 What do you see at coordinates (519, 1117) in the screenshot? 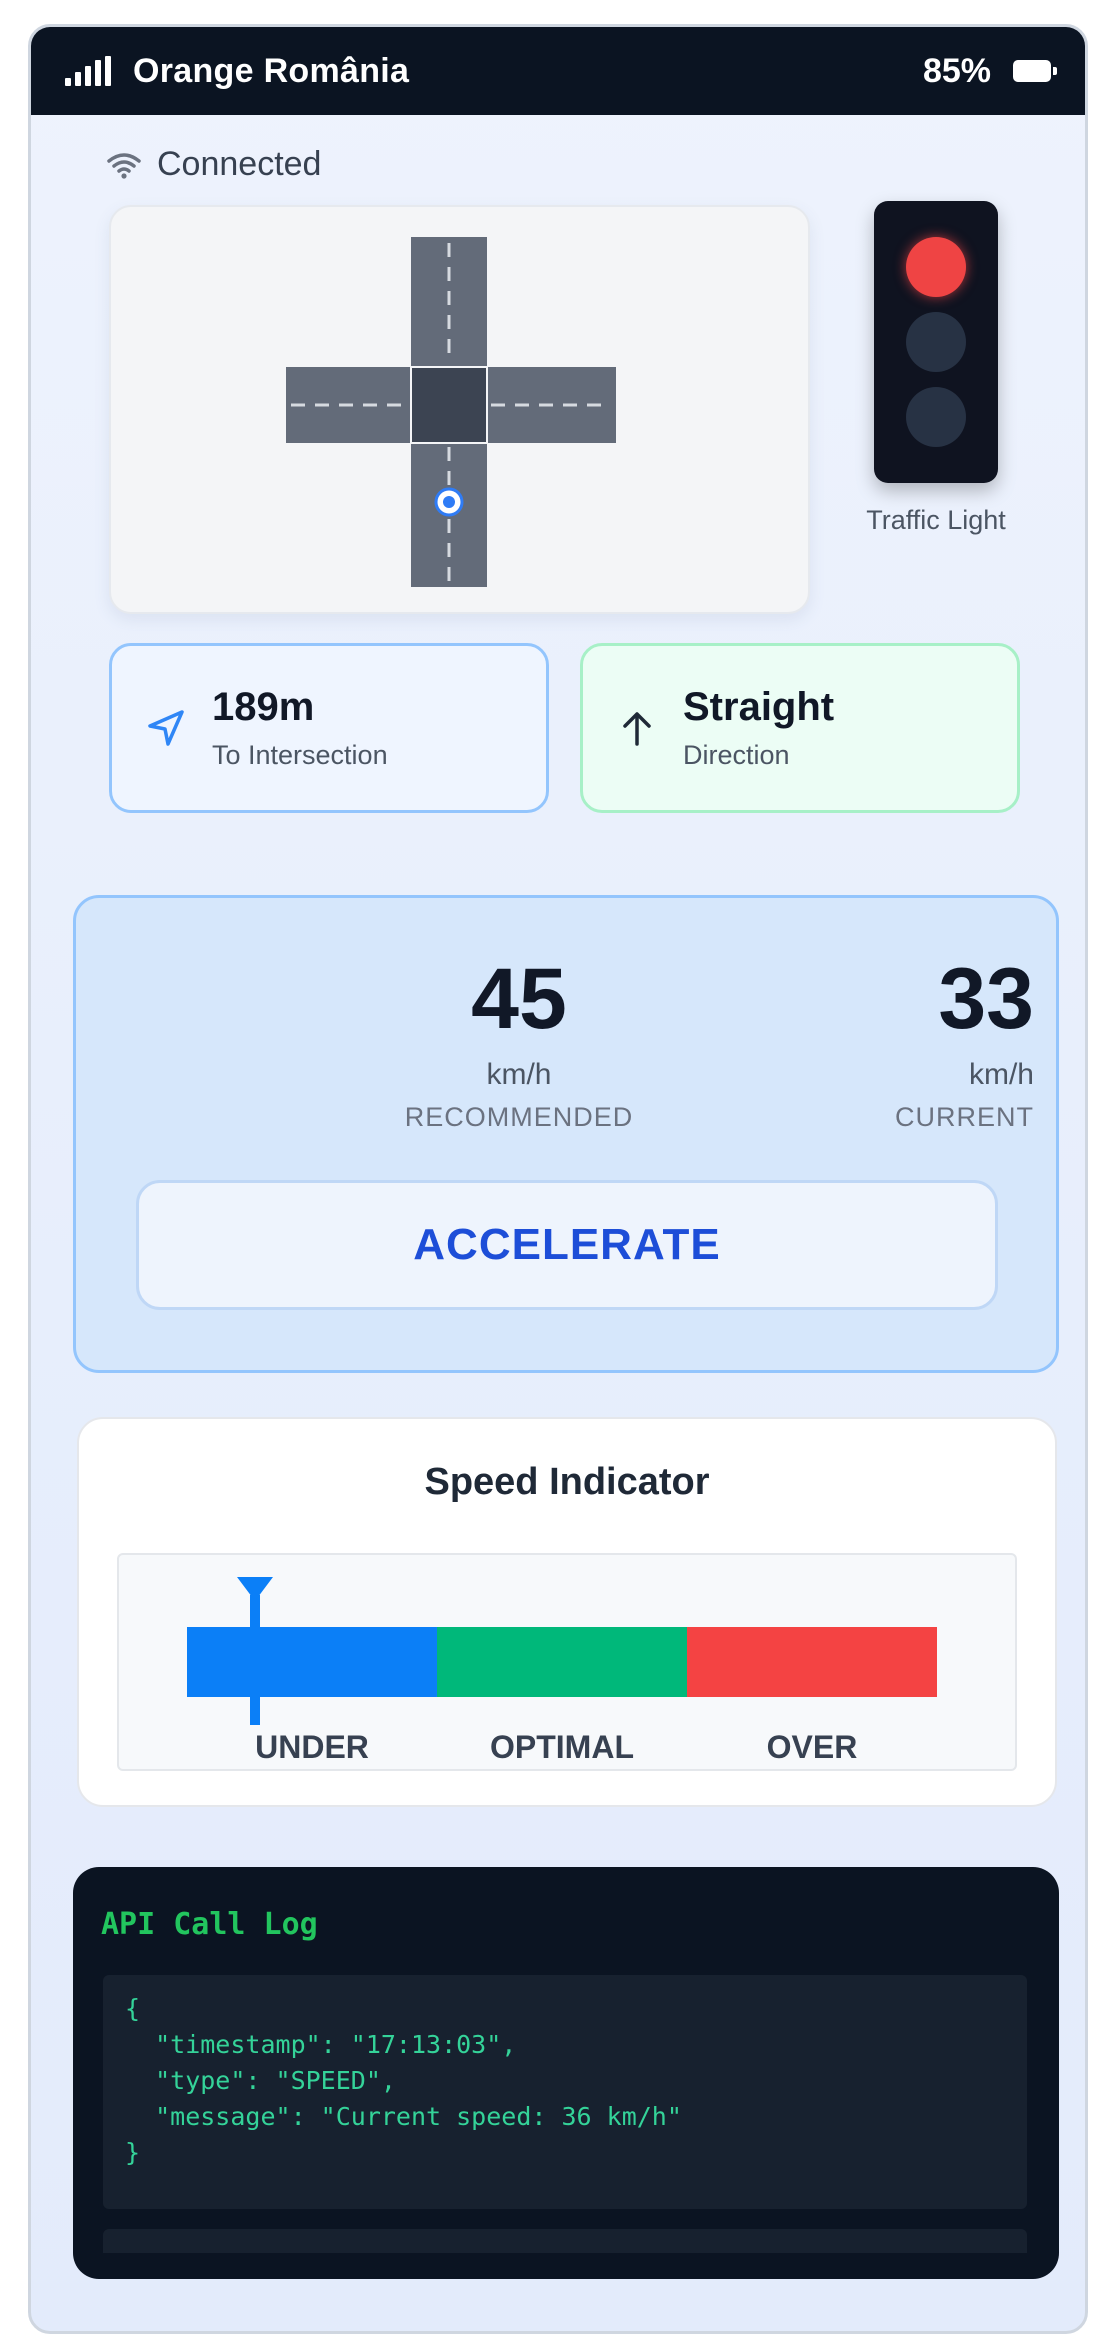
I see `recommended-speed-label: RECOMMENDED` at bounding box center [519, 1117].